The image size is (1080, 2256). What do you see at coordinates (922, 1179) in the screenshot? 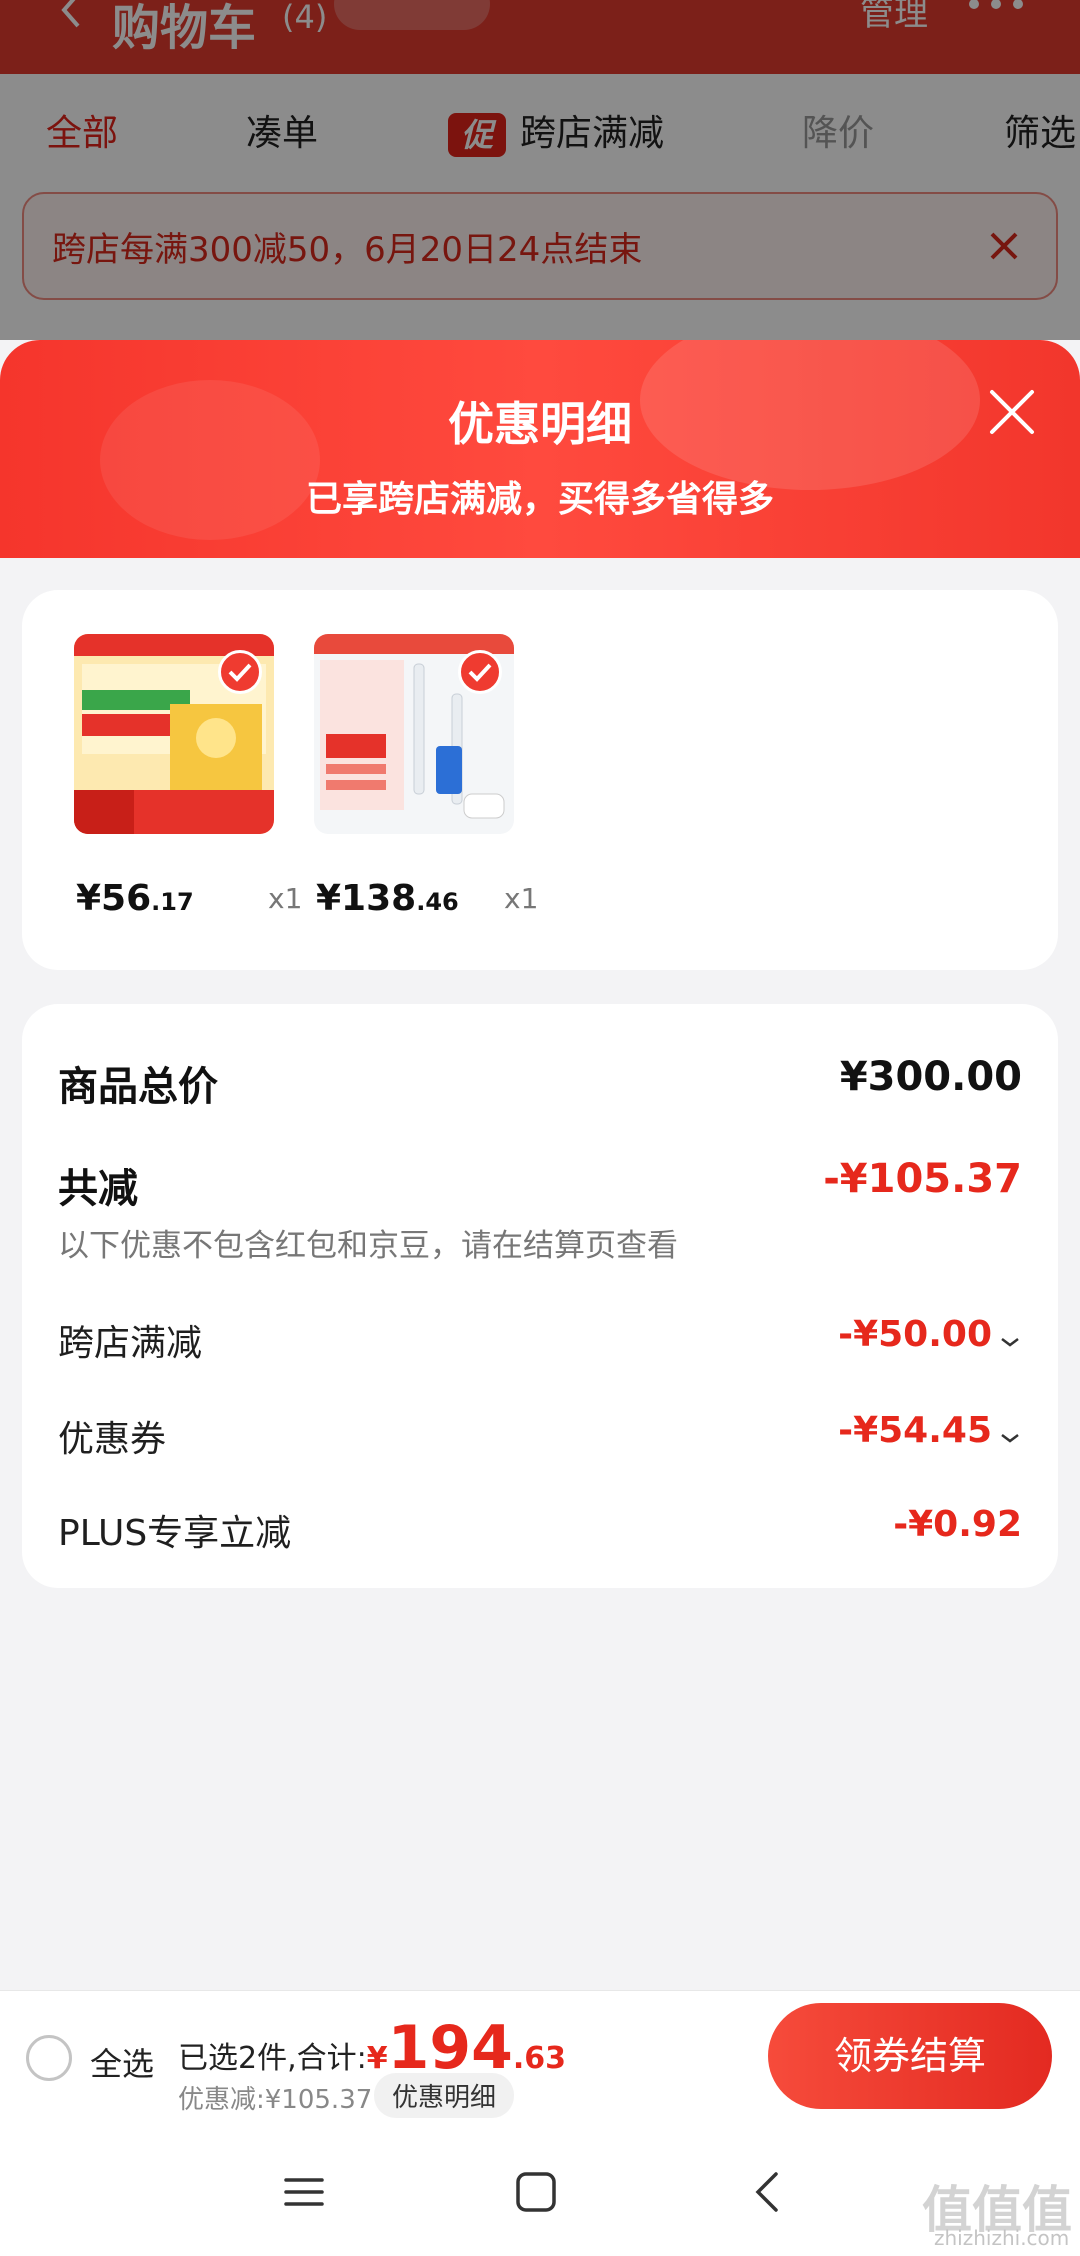
I see `total-reduction-value: -¥105.37` at bounding box center [922, 1179].